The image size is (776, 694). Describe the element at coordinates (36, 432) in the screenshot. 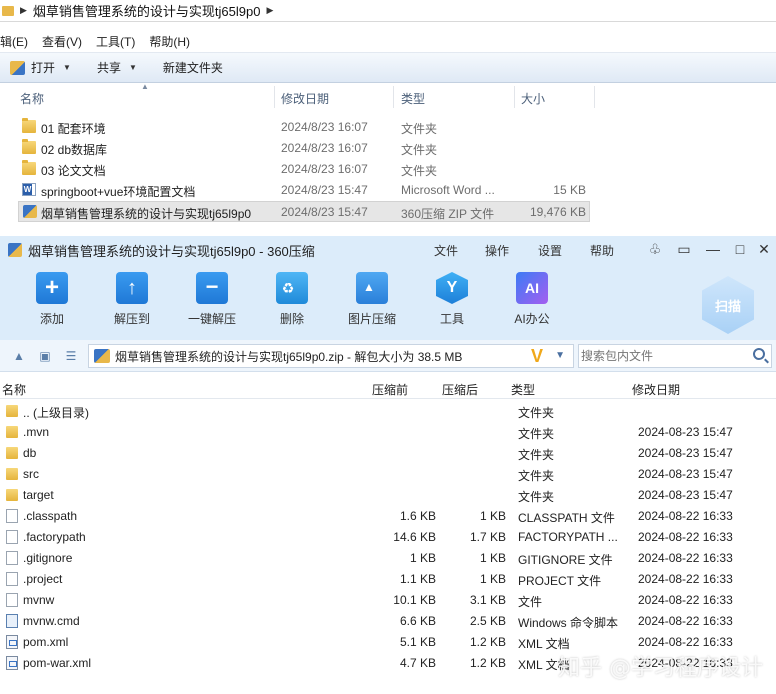

I see `entry-name: .mvn` at that location.